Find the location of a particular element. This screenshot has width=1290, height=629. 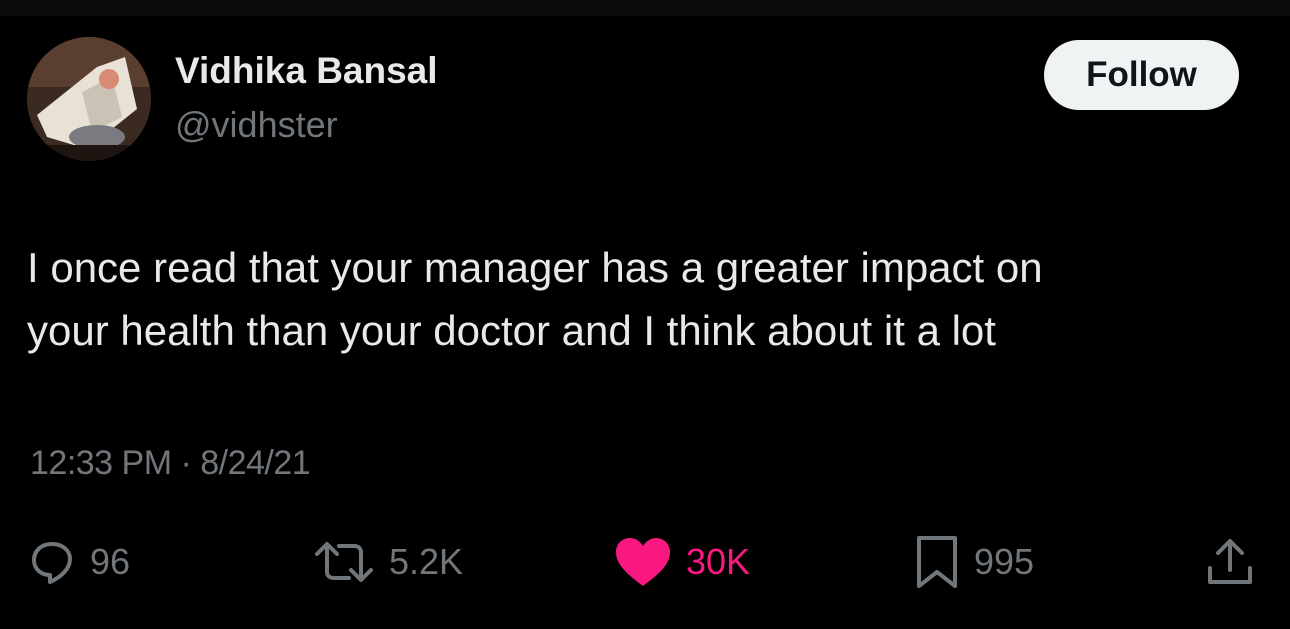

avatar-image is located at coordinates (89, 99).